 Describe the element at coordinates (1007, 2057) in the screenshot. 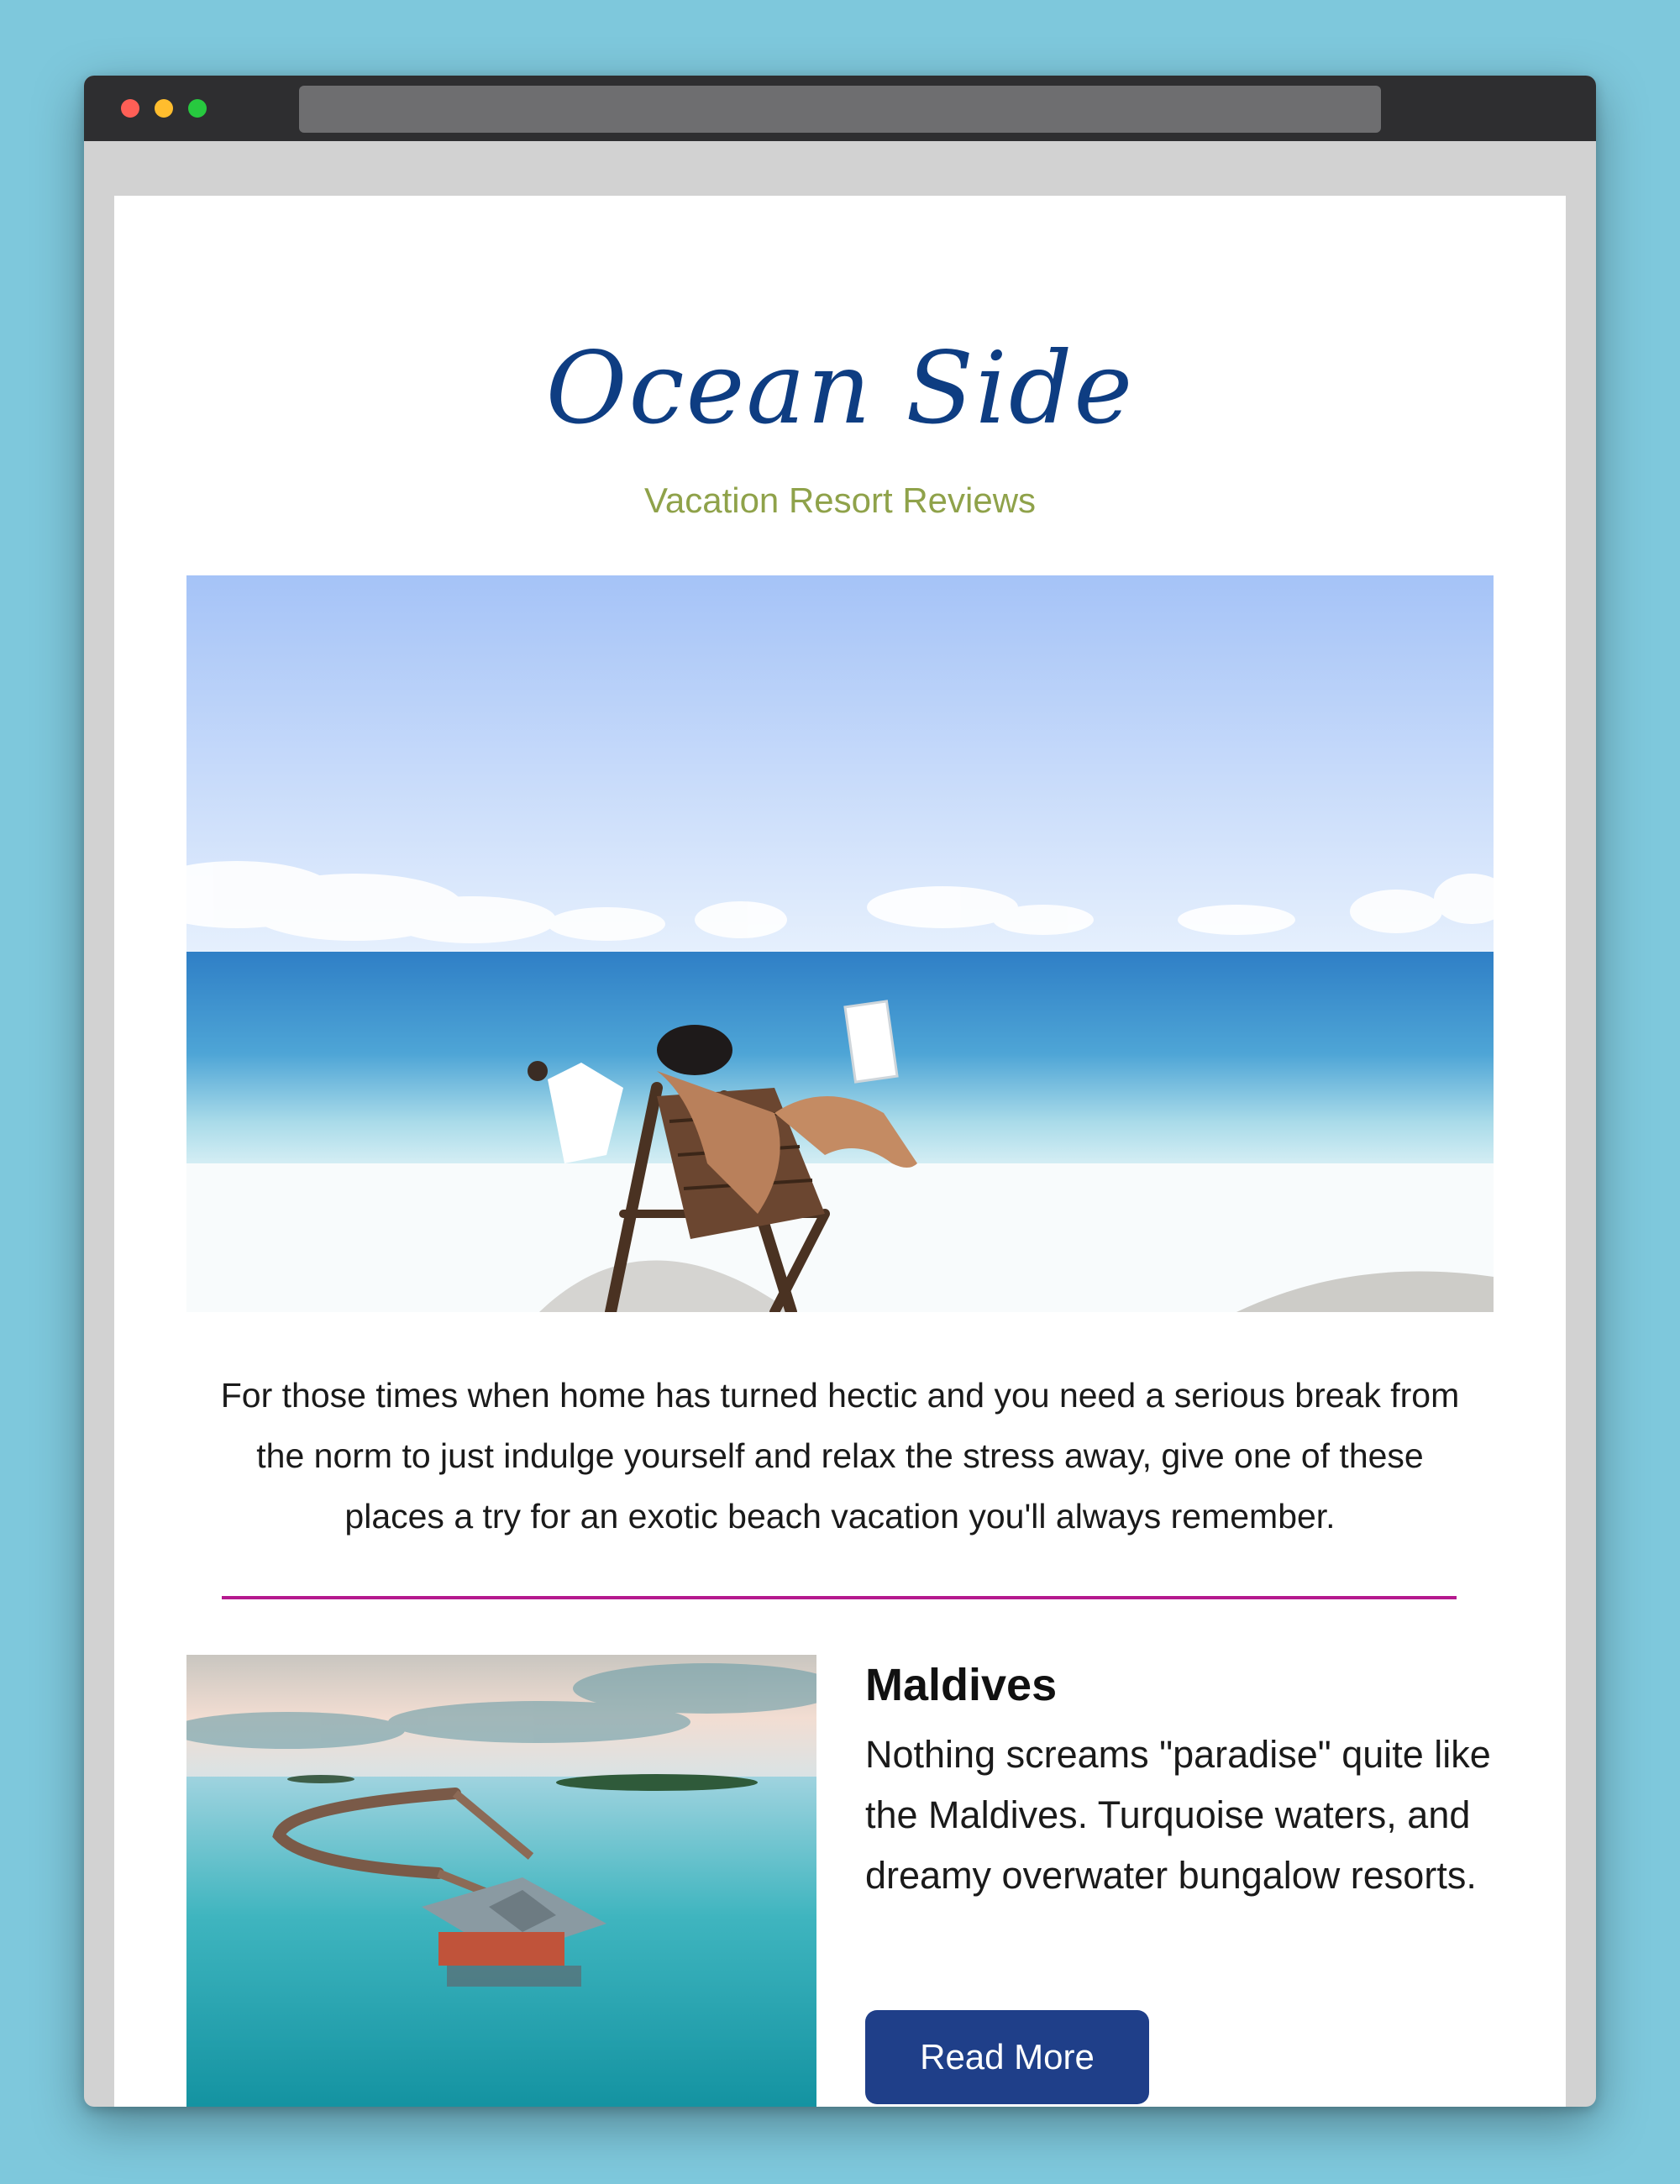

I see `read-more-button: Read More` at that location.